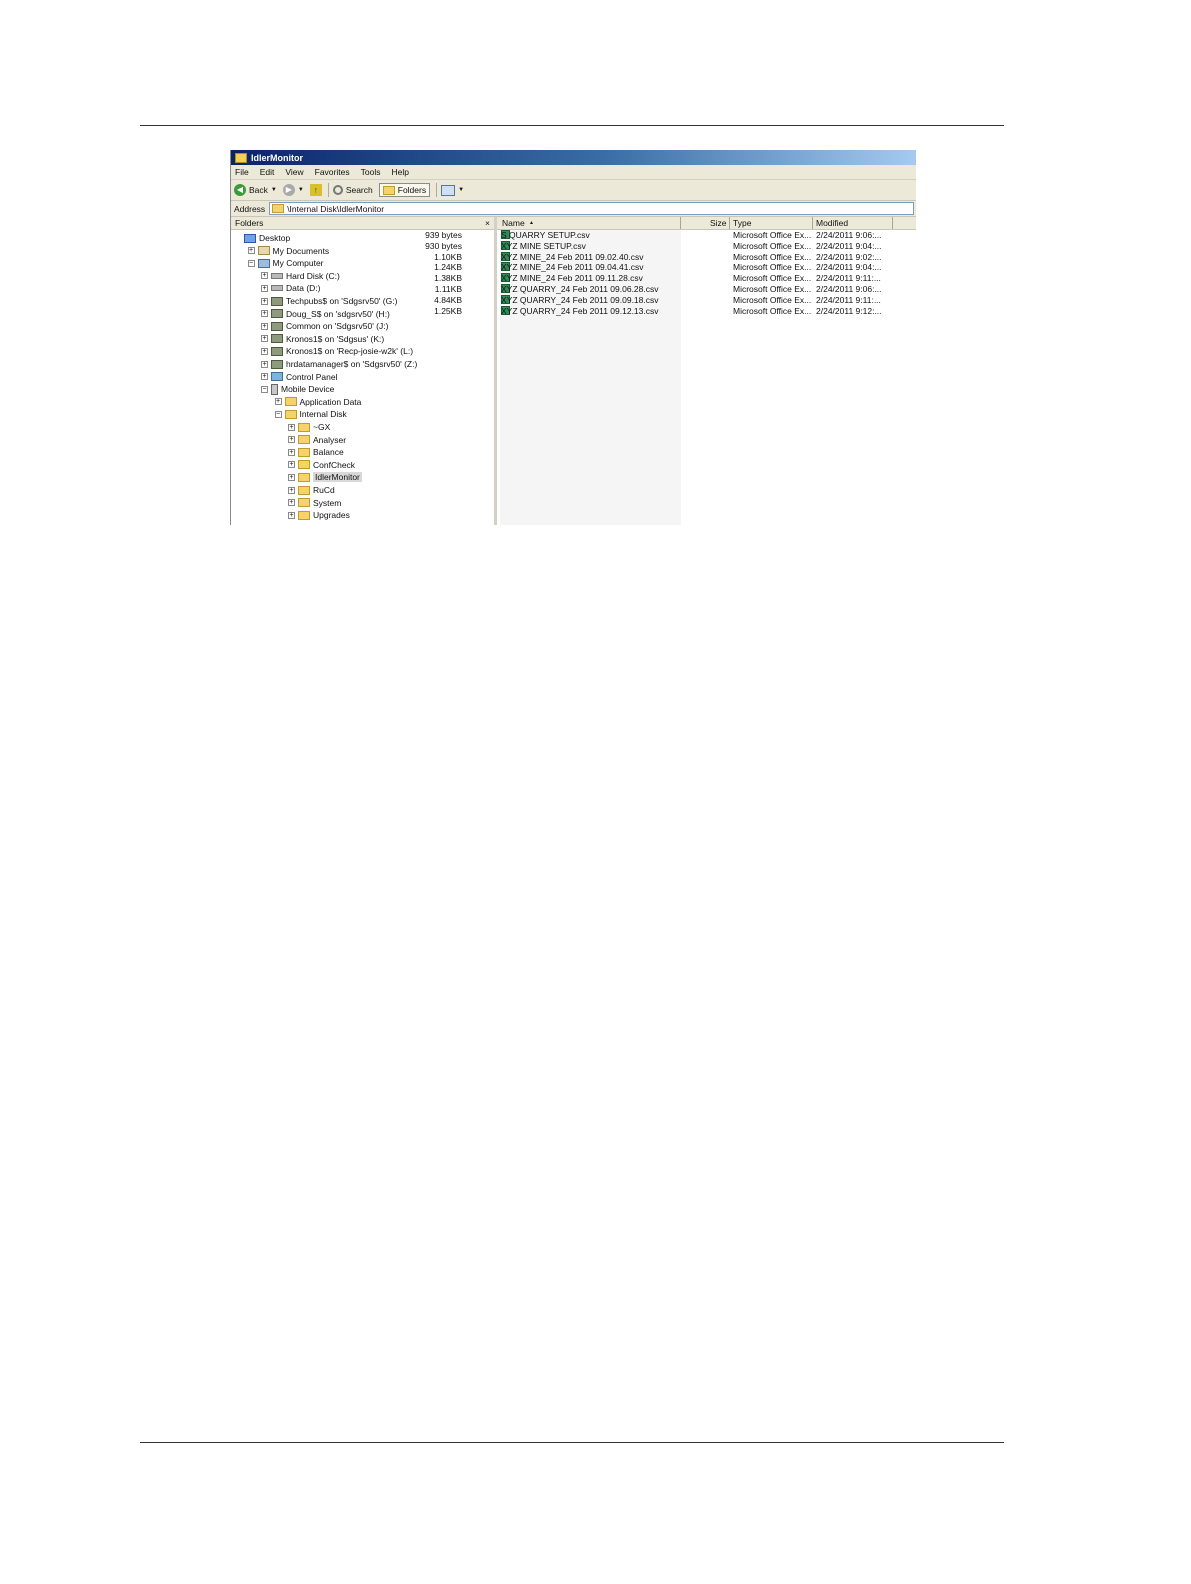 Image resolution: width=1191 pixels, height=1584 pixels. What do you see at coordinates (487, 223) in the screenshot?
I see `close-icon: ×` at bounding box center [487, 223].